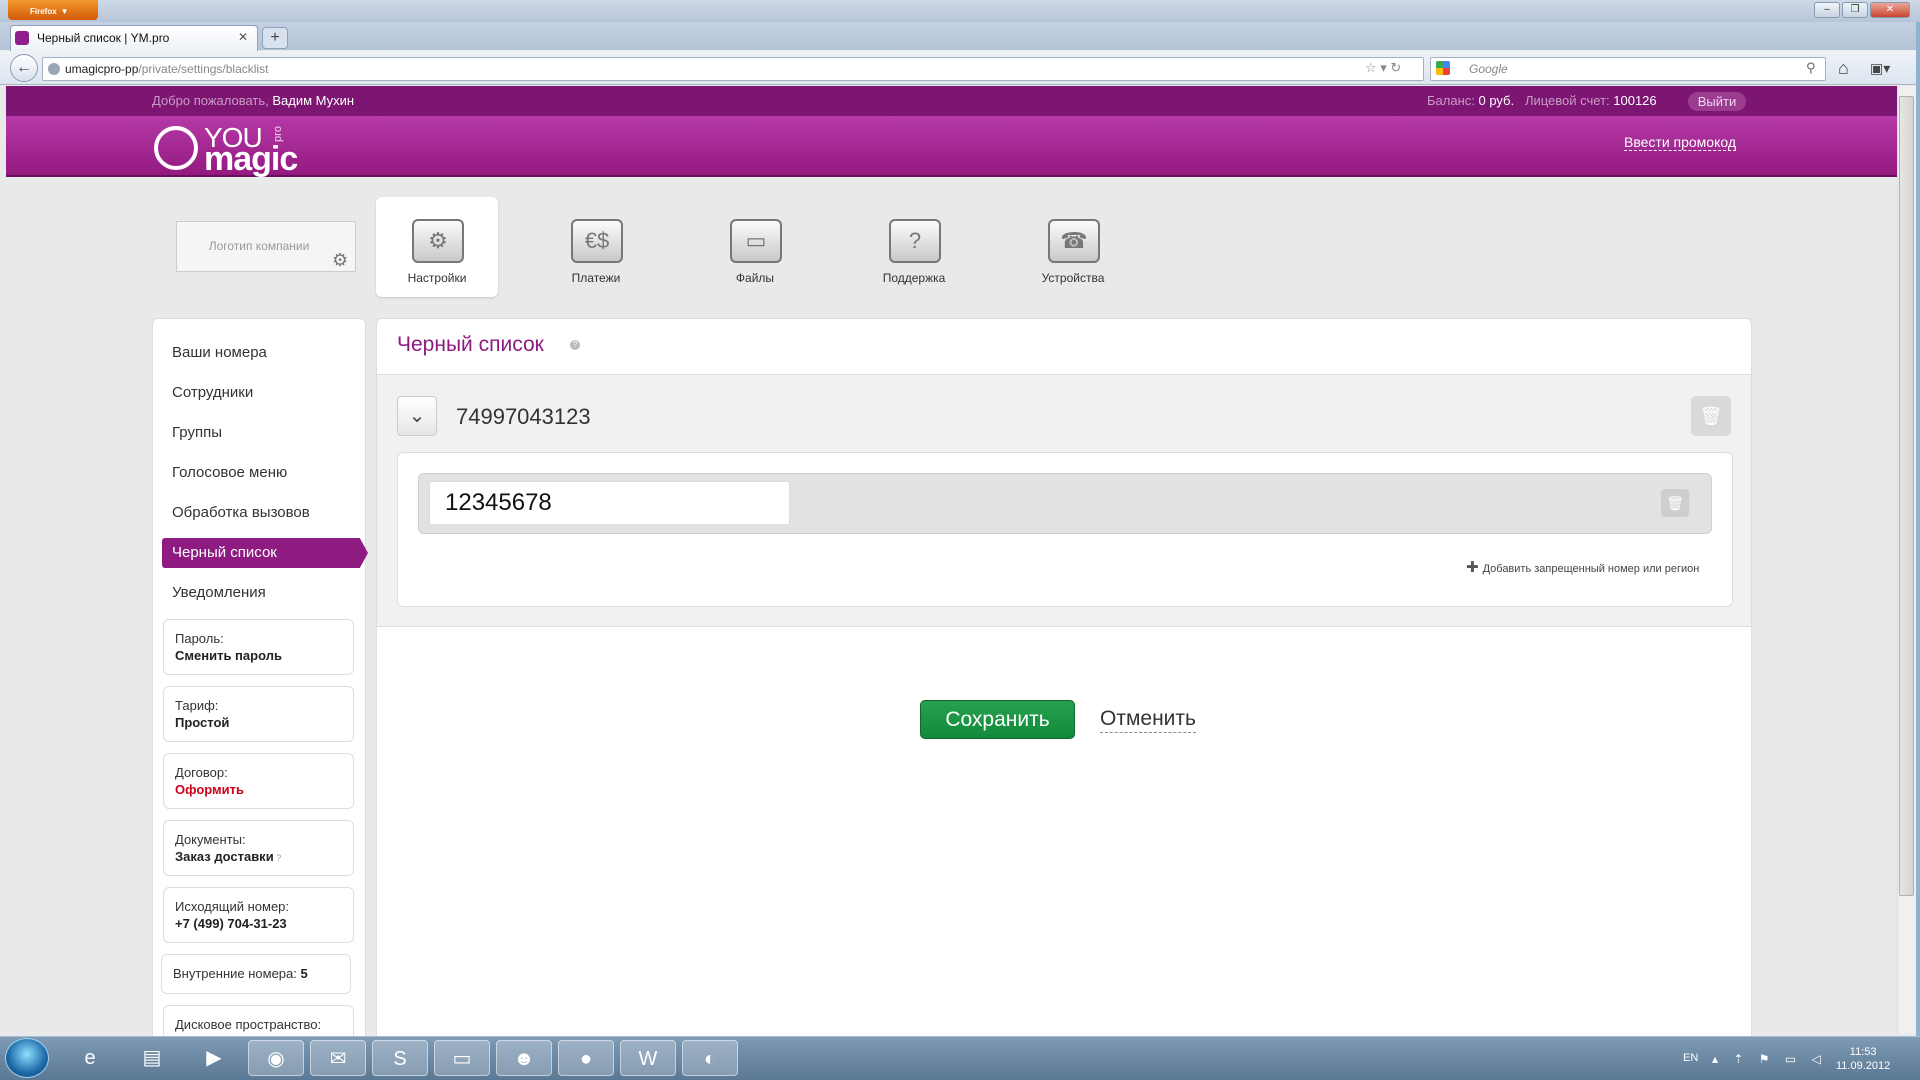 The height and width of the screenshot is (1080, 1920). Describe the element at coordinates (1383, 68) in the screenshot. I see `bookmark-star-icon: ☆ ▾ ↻` at that location.